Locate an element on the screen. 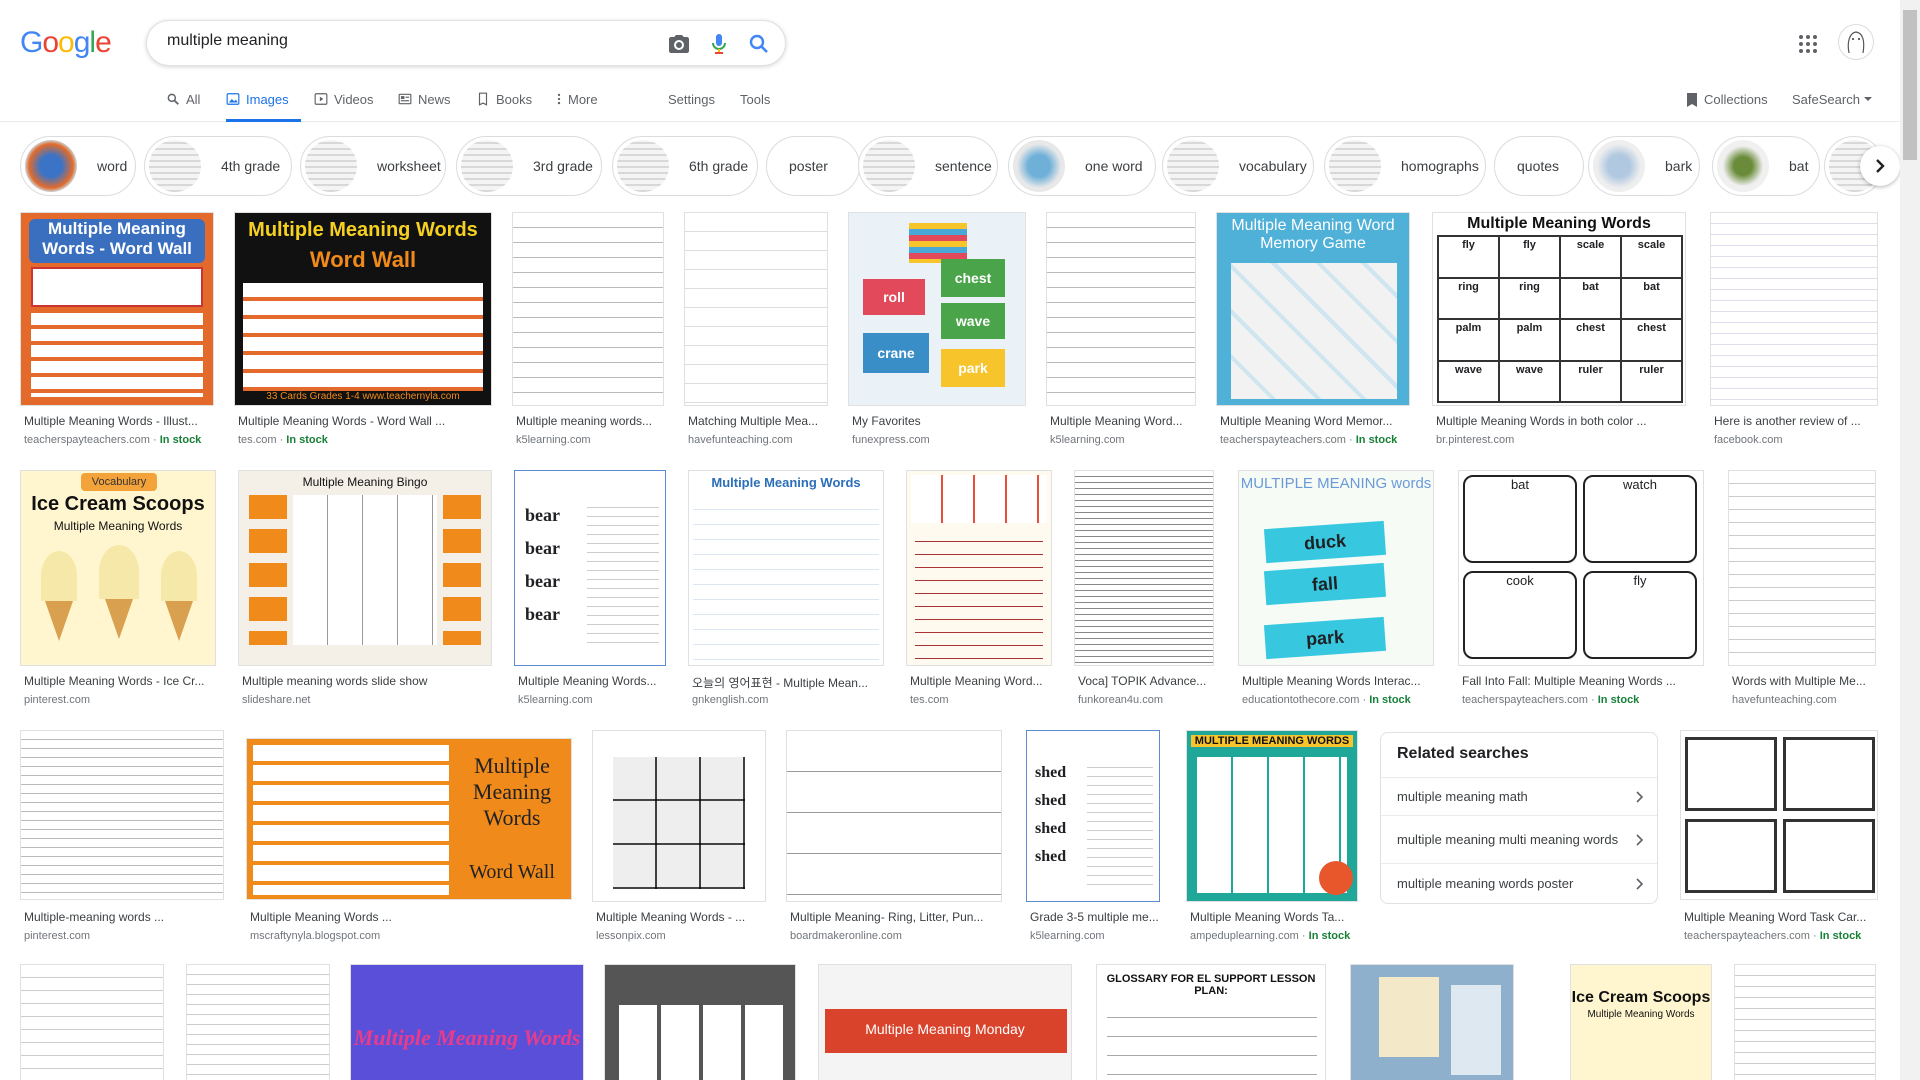 Image resolution: width=1920 pixels, height=1080 pixels. related-search-item: multiple meaning math is located at coordinates (1519, 796).